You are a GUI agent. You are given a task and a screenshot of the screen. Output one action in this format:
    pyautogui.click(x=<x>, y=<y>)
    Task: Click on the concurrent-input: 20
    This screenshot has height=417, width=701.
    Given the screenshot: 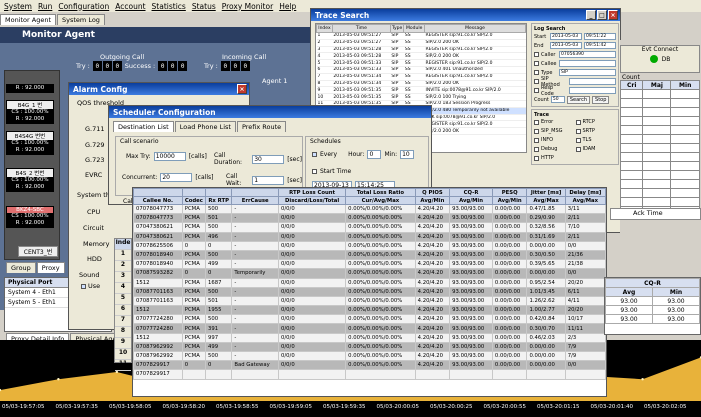 What is the action you would take?
    pyautogui.click(x=176, y=177)
    